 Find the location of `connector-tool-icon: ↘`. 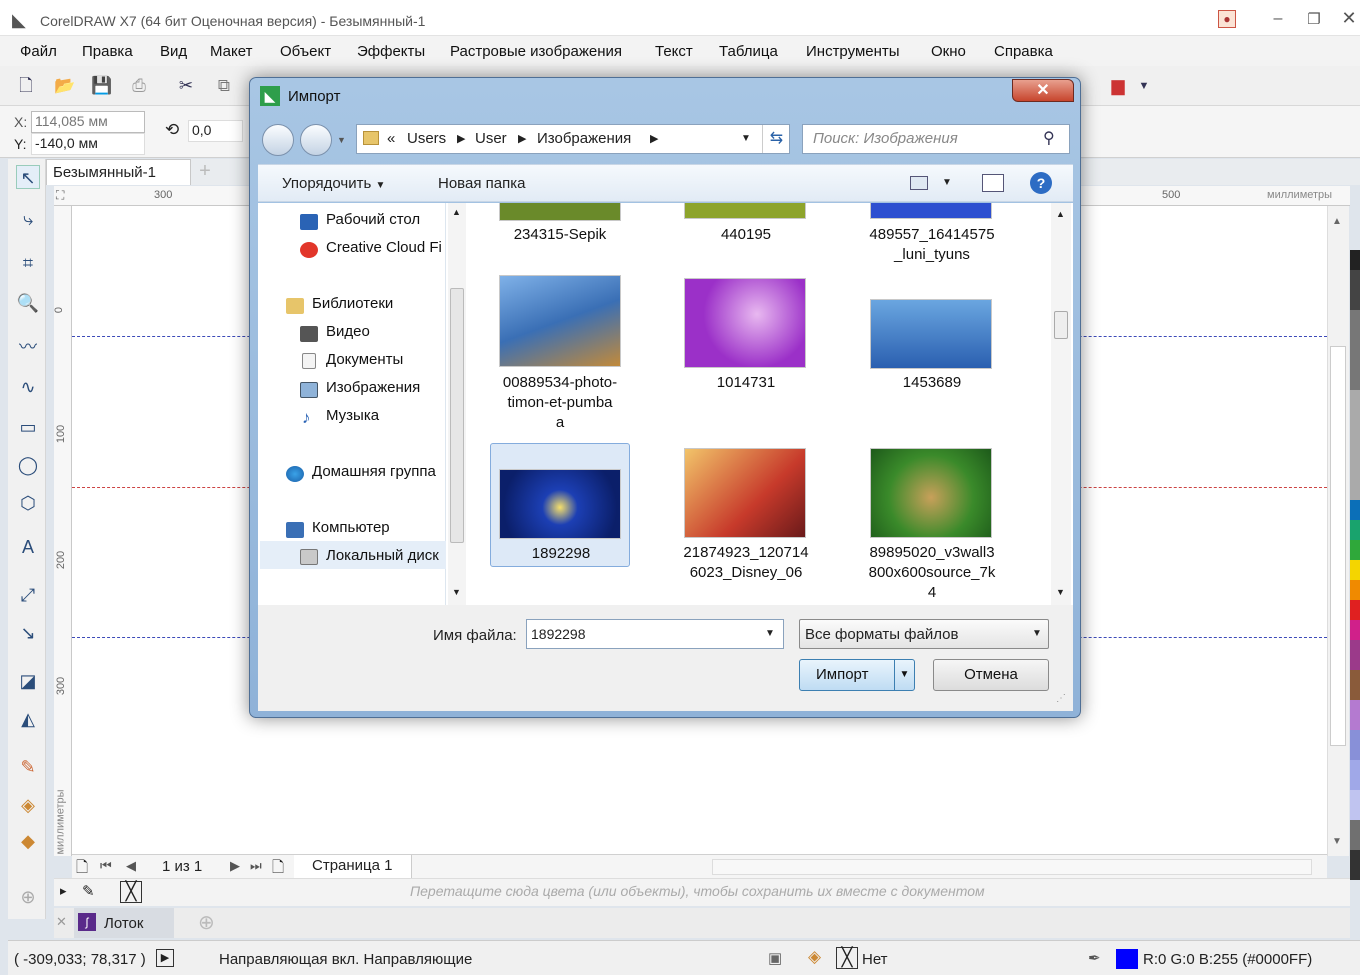

connector-tool-icon: ↘ is located at coordinates (28, 633).